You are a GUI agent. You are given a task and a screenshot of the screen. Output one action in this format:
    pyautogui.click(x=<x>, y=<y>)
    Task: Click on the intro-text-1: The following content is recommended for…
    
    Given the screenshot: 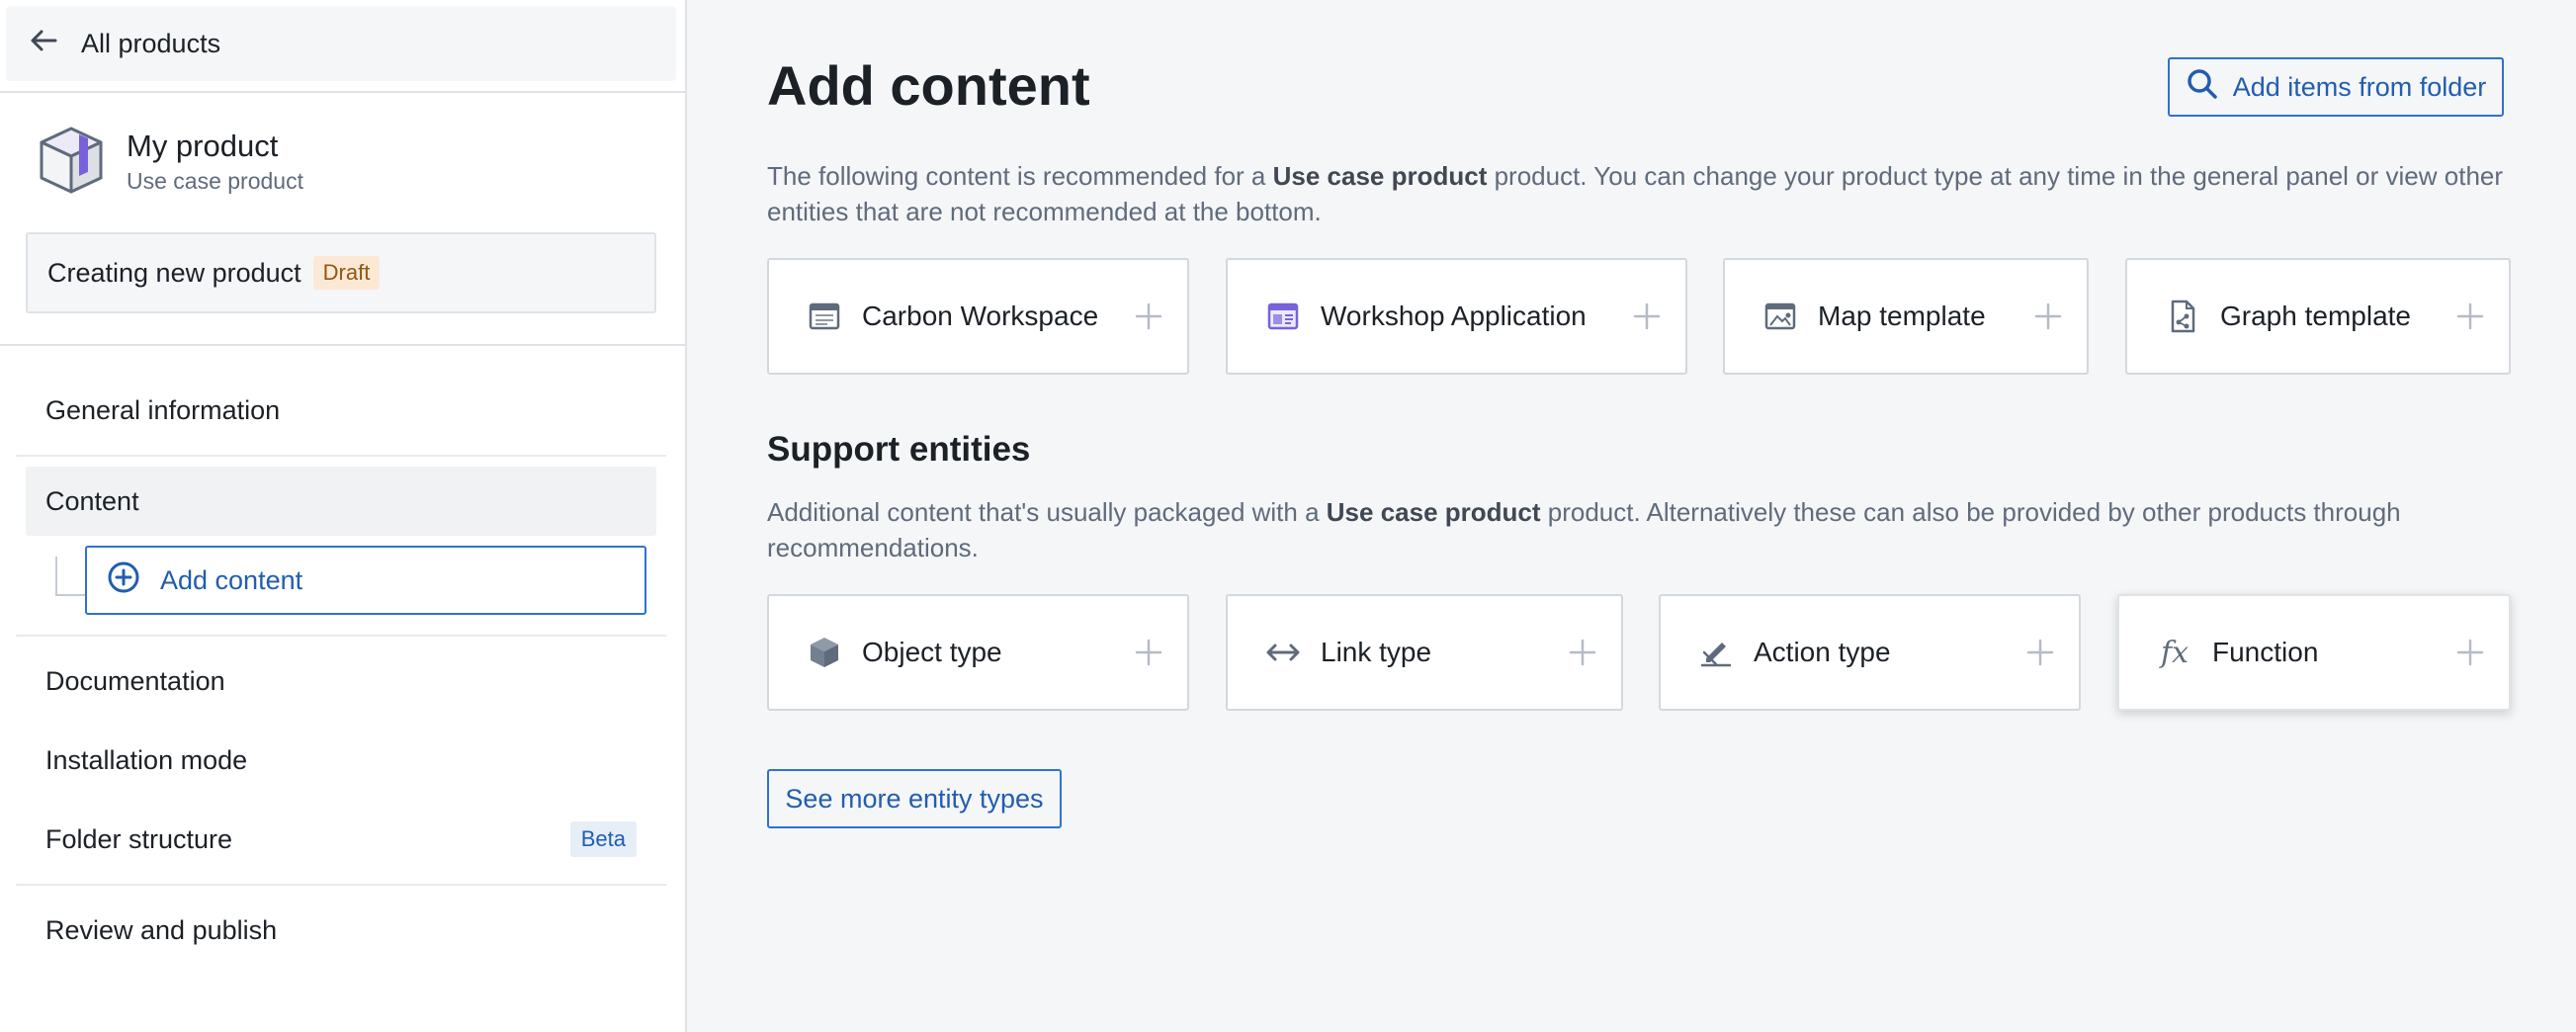 What is the action you would take?
    pyautogui.click(x=1020, y=176)
    